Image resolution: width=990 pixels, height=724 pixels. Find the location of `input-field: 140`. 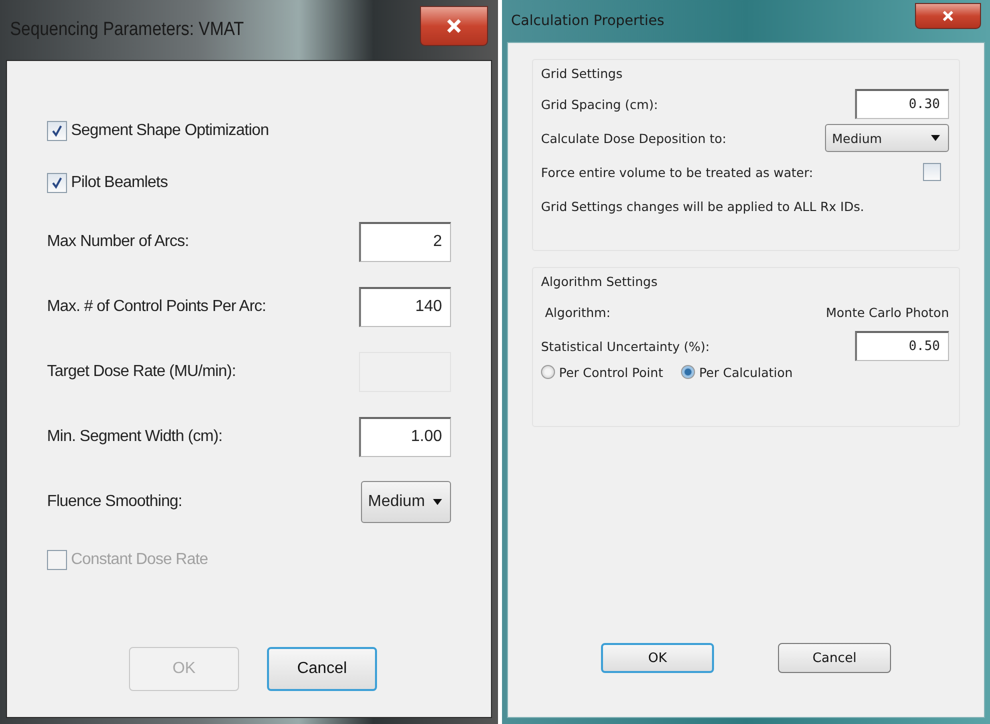

input-field: 140 is located at coordinates (405, 306).